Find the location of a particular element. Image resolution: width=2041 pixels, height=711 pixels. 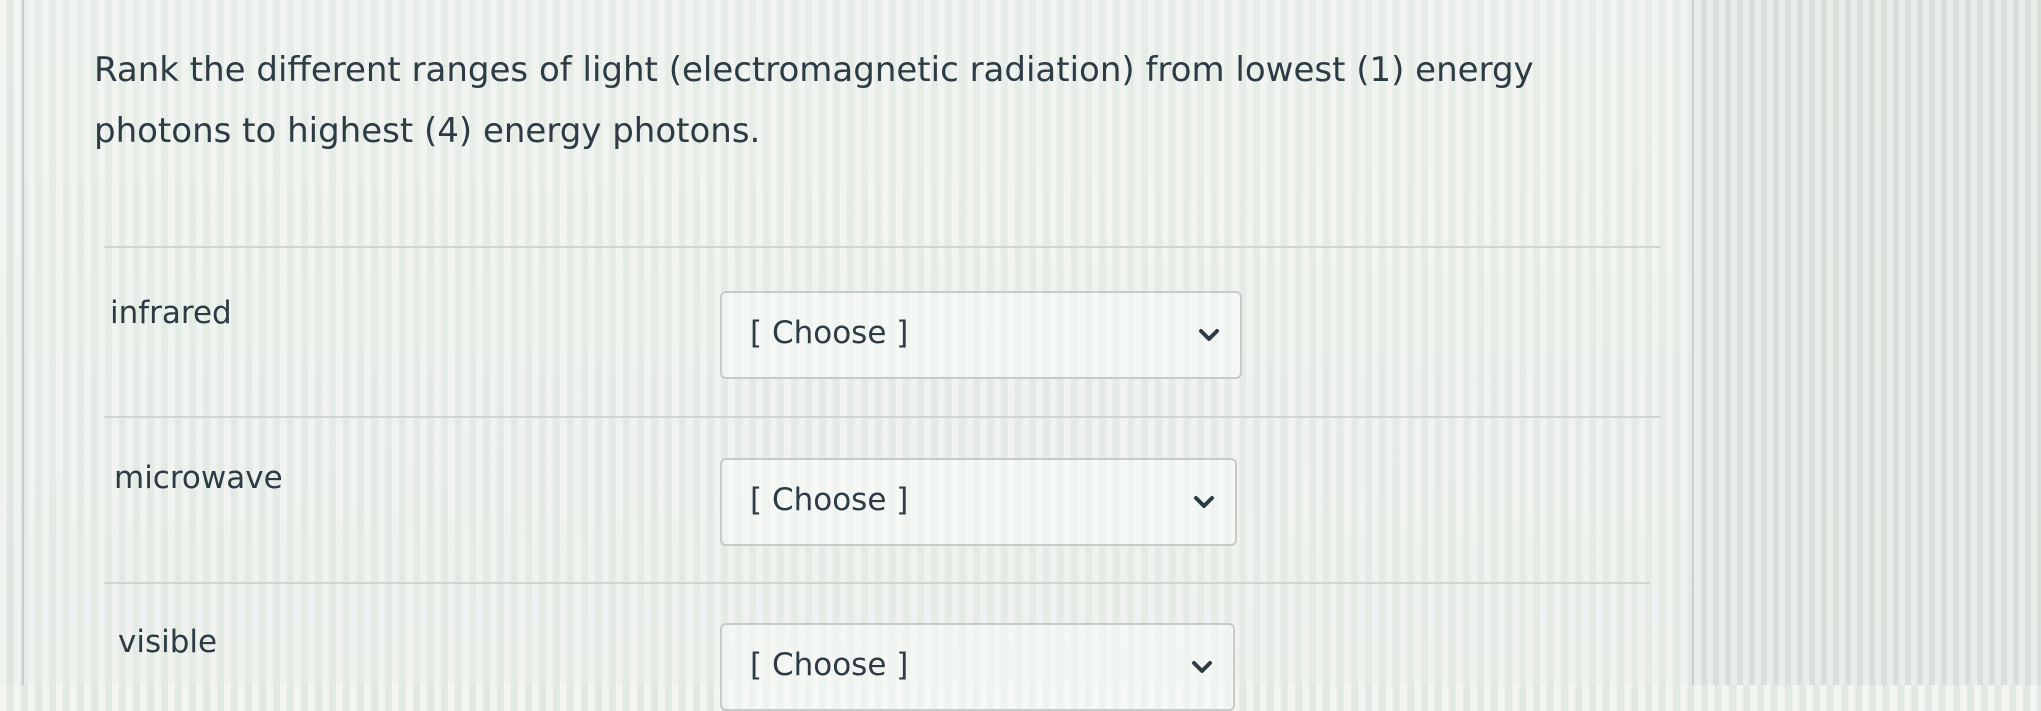

answer-label-visible: visible is located at coordinates (168, 642).